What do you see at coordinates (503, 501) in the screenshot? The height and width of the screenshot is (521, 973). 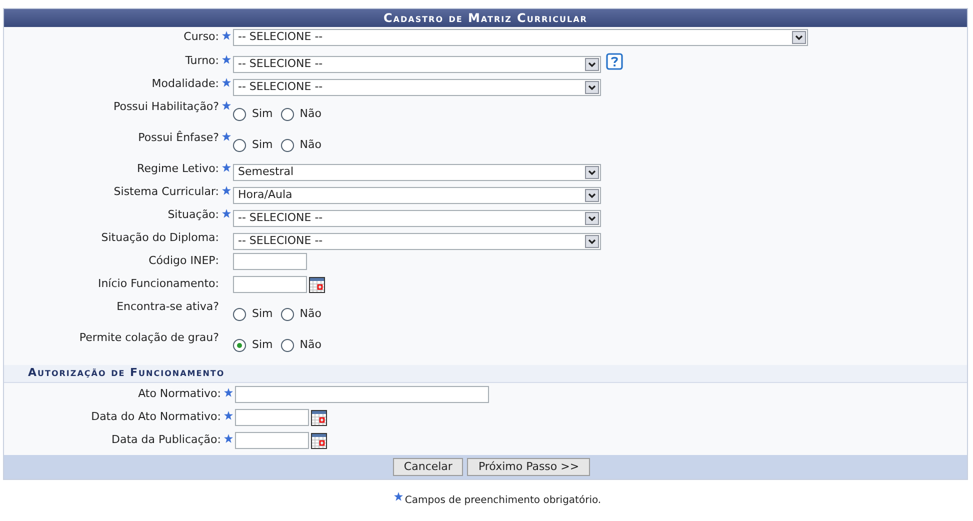 I see `required-fields-note: Campos de preenchimento obrigatório.` at bounding box center [503, 501].